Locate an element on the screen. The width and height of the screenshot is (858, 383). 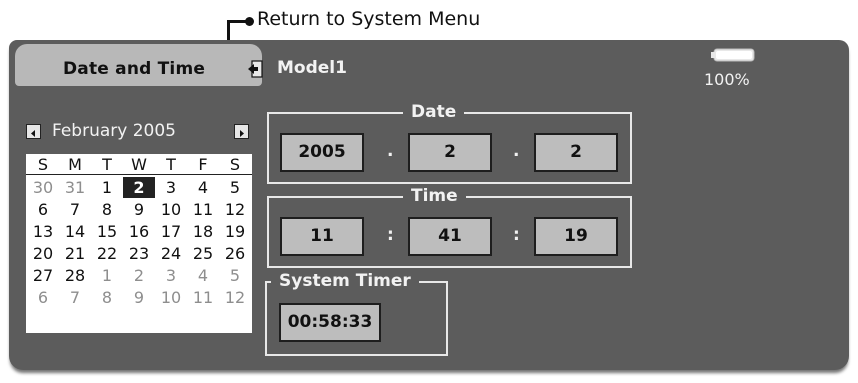
calendar-day: 27 is located at coordinates (43, 275).